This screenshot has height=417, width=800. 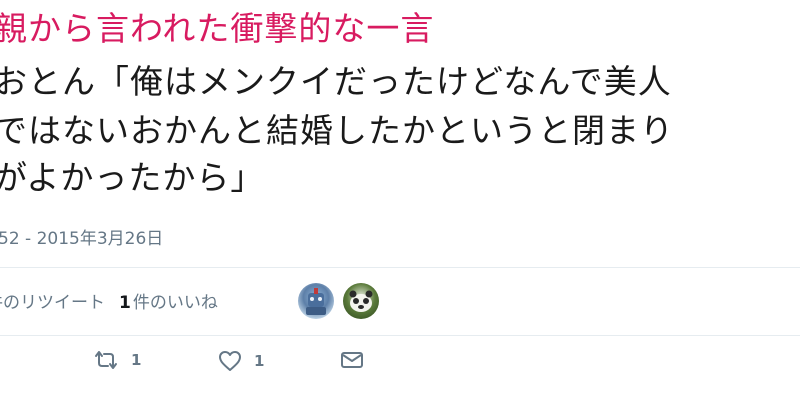 What do you see at coordinates (132, 177) in the screenshot?
I see `tweet-text-line-3: がよかったから」` at bounding box center [132, 177].